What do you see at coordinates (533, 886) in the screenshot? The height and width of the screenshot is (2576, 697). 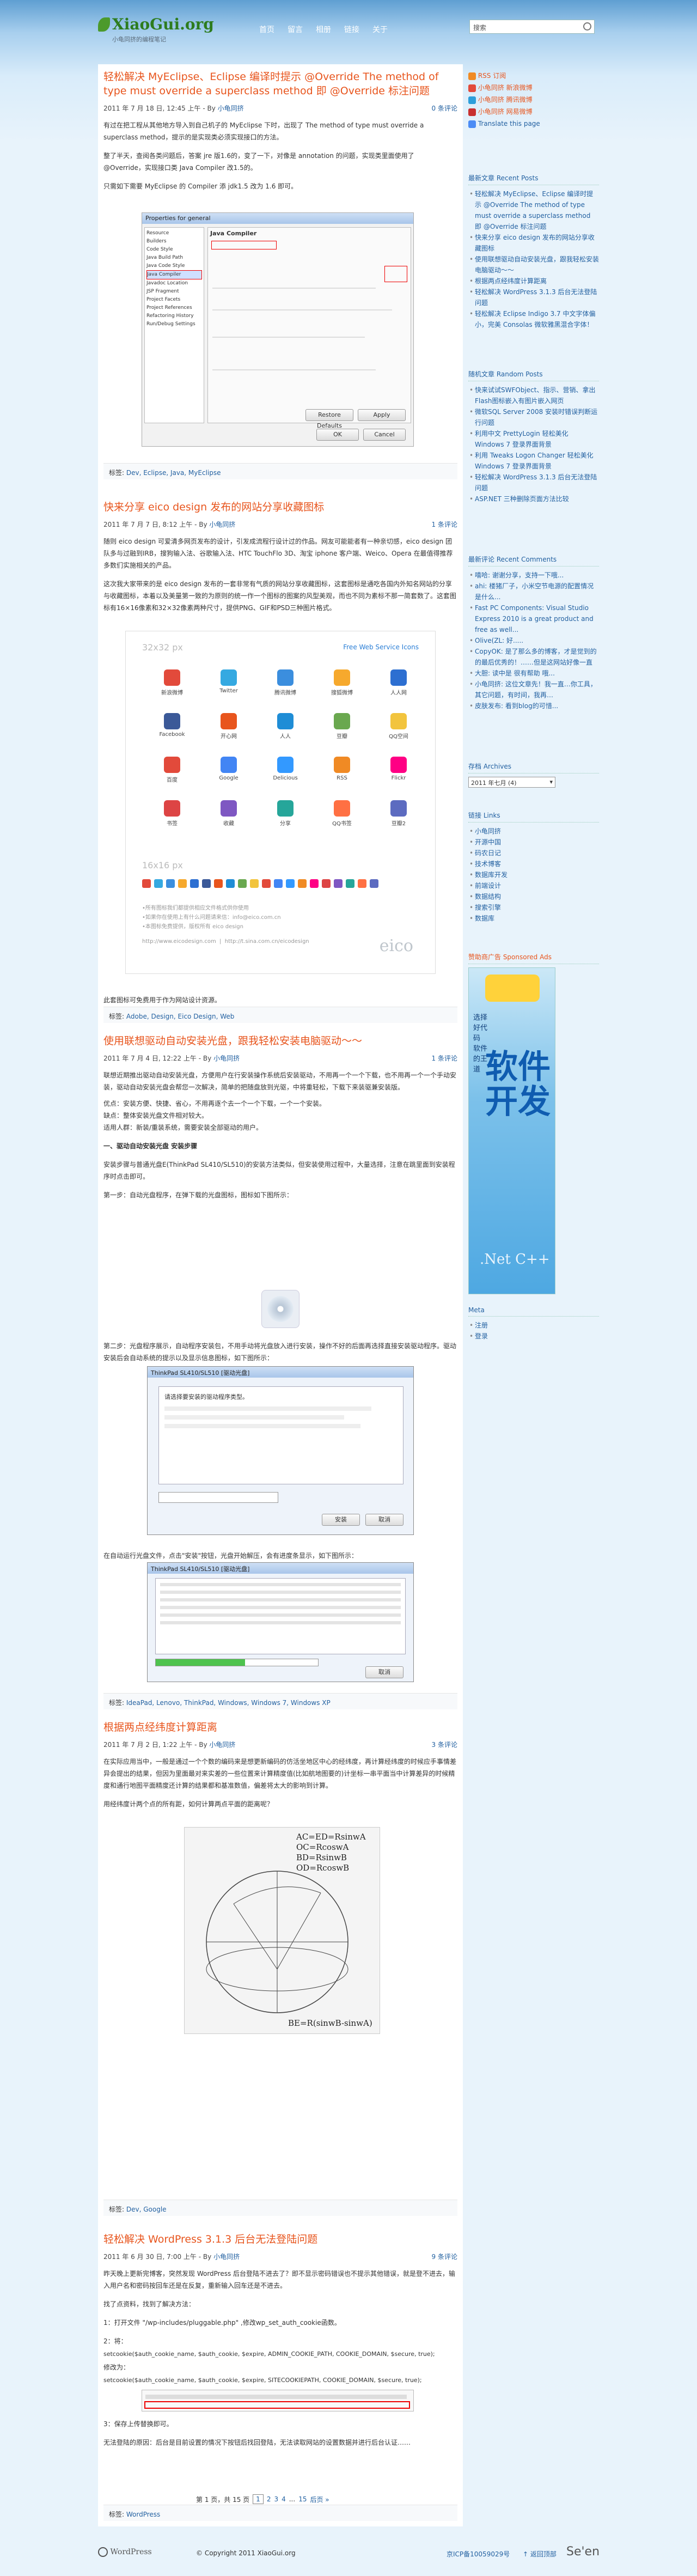 I see `blogroll-link: 前端设计` at bounding box center [533, 886].